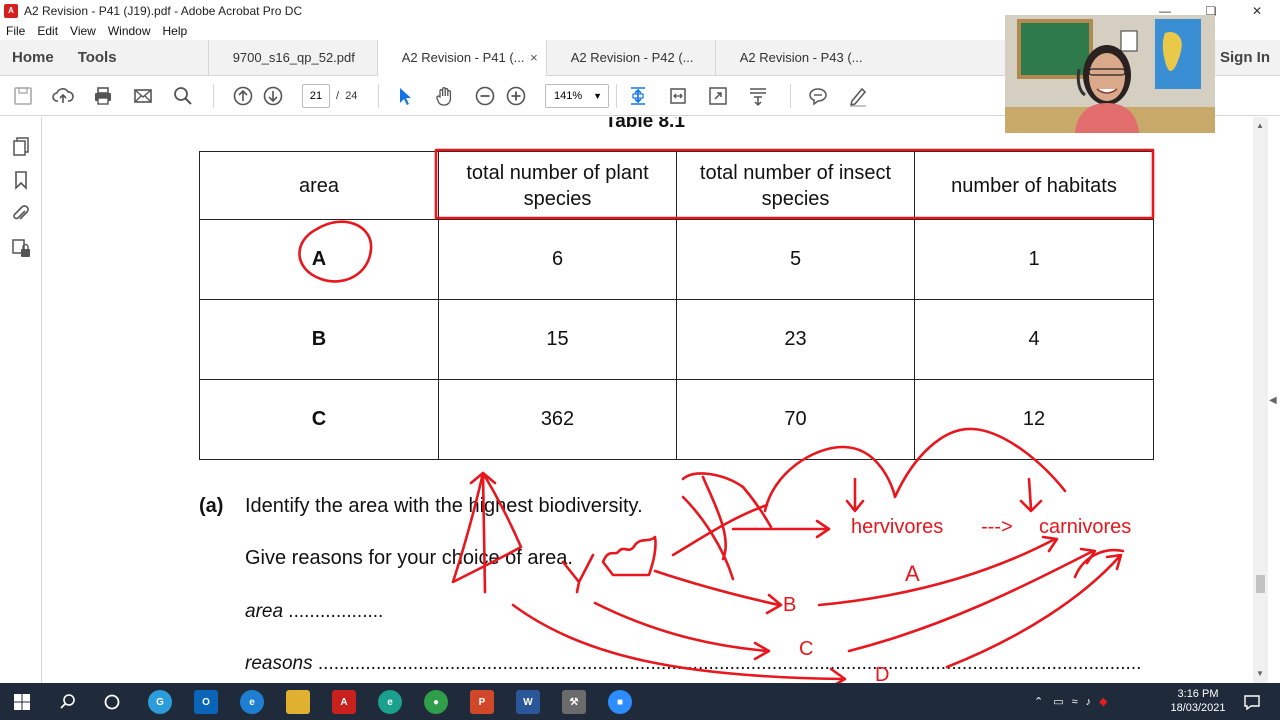 This screenshot has height=720, width=1280. What do you see at coordinates (1058, 701) in the screenshot?
I see `battery-icon: ▭` at bounding box center [1058, 701].